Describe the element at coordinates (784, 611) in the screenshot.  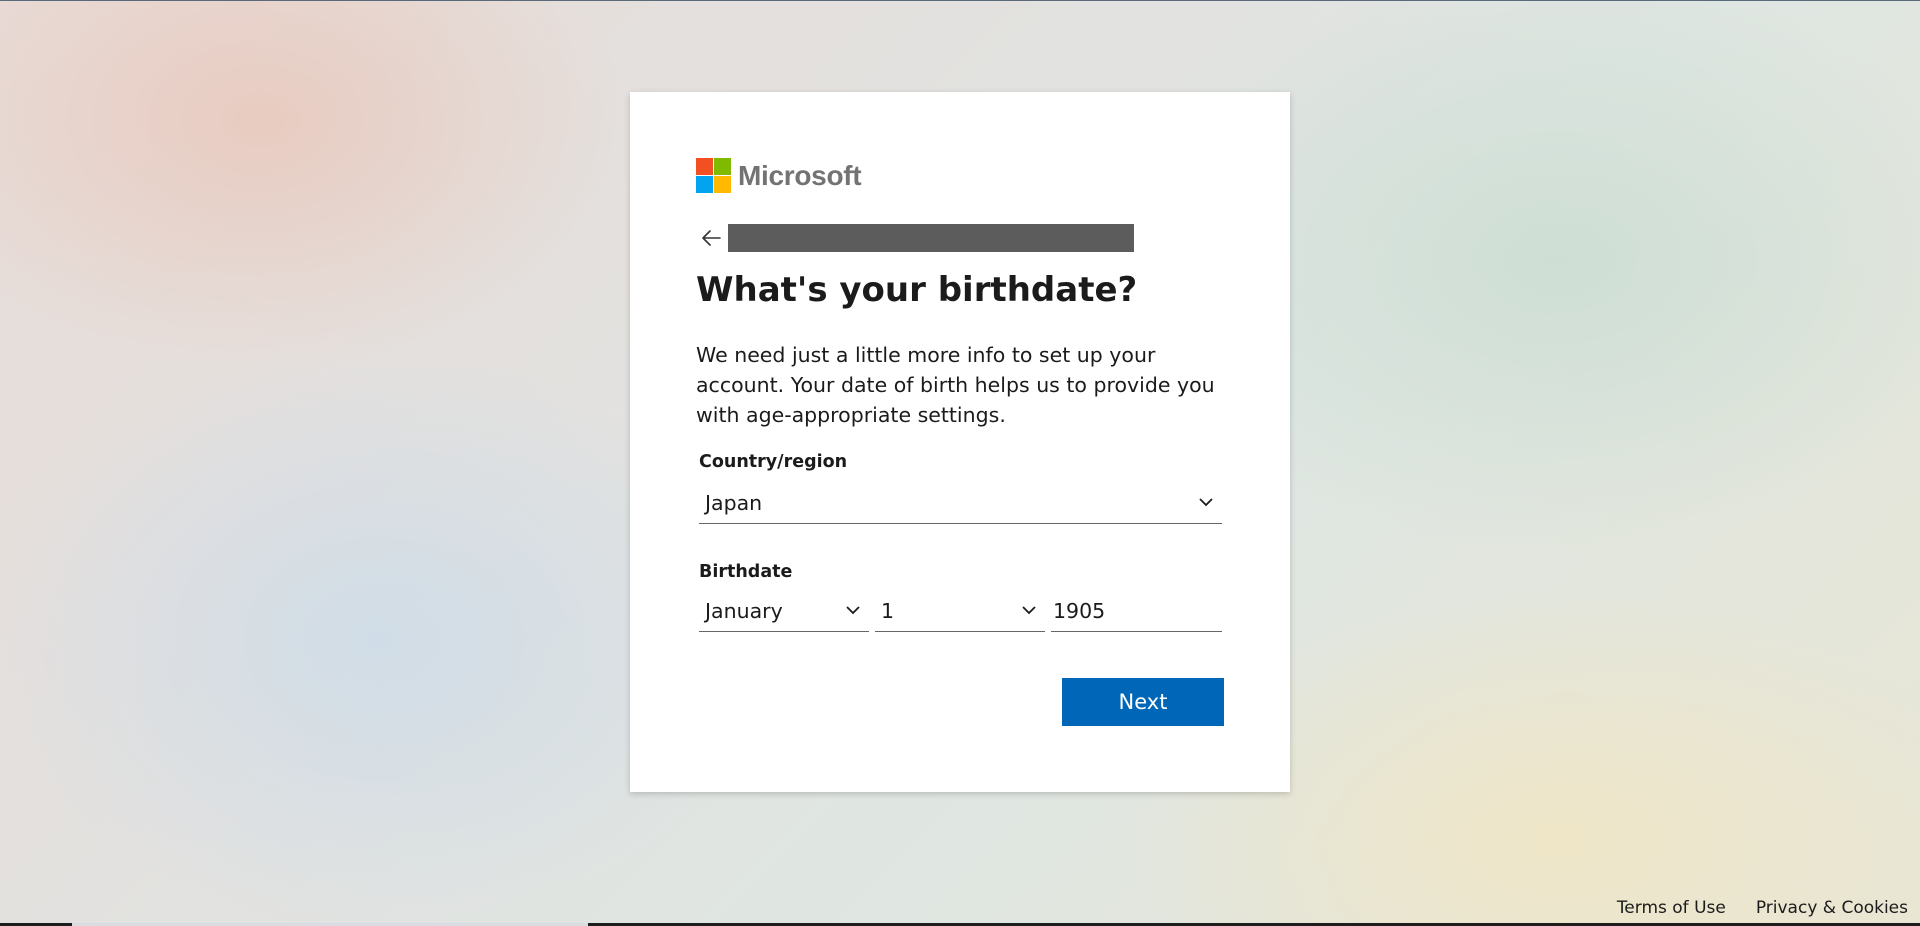
I see `birth-month-select: January` at that location.